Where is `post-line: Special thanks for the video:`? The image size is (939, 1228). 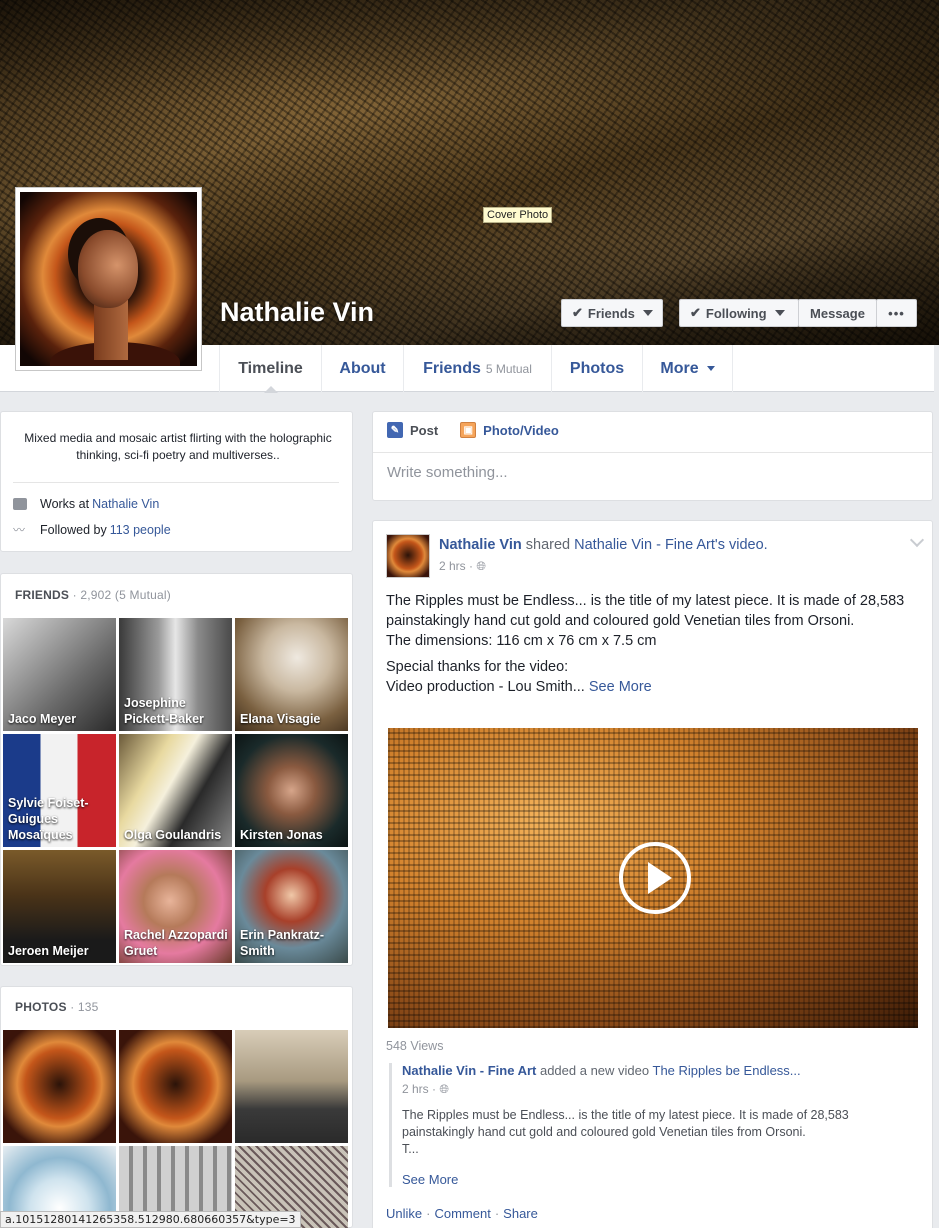
post-line: Special thanks for the video: is located at coordinates (477, 667).